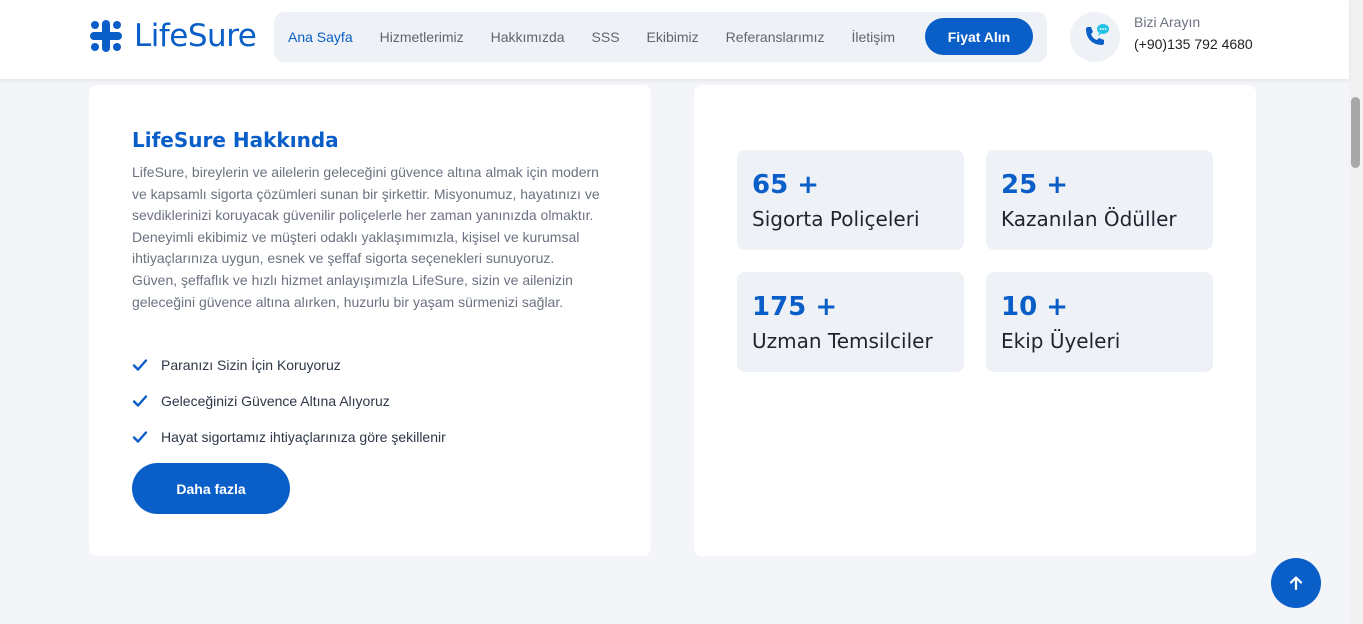 The image size is (1363, 624). I want to click on call-label: Bizi Arayın, so click(1167, 22).